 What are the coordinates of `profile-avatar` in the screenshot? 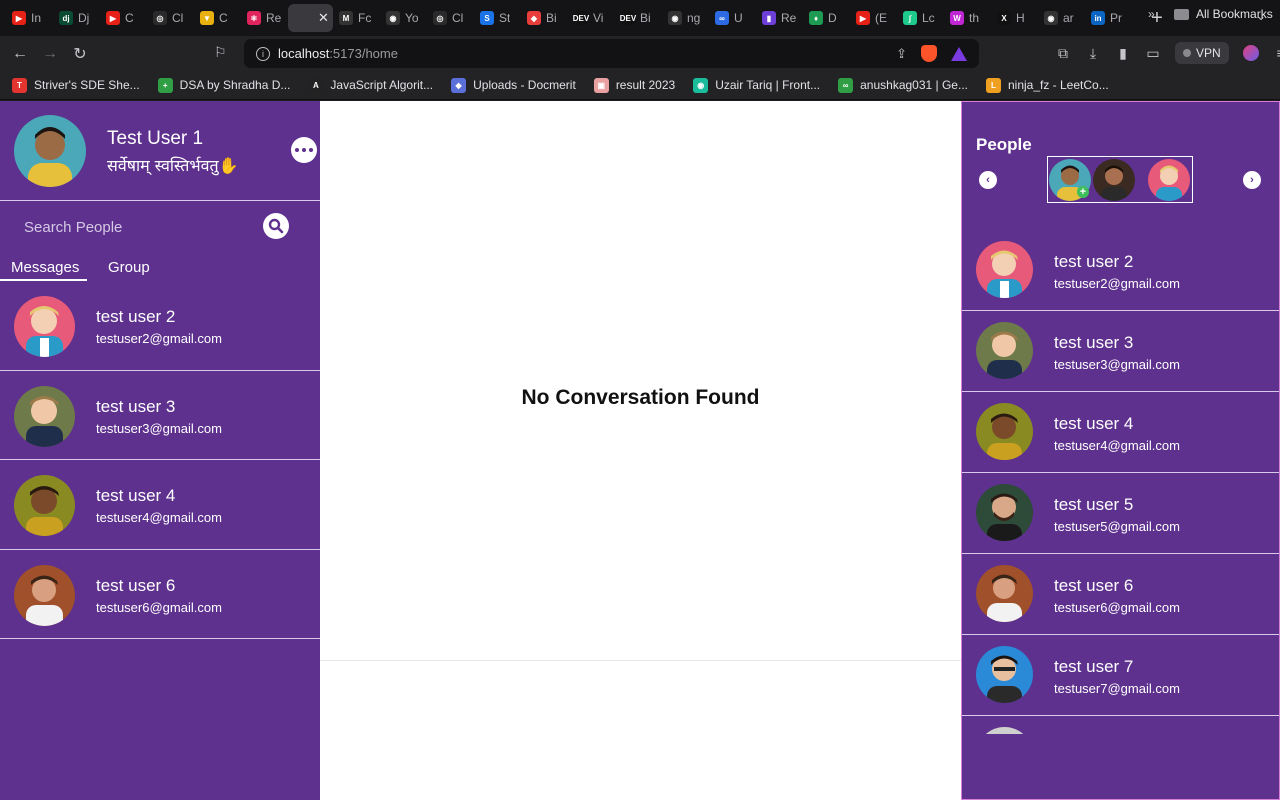 It's located at (1250, 53).